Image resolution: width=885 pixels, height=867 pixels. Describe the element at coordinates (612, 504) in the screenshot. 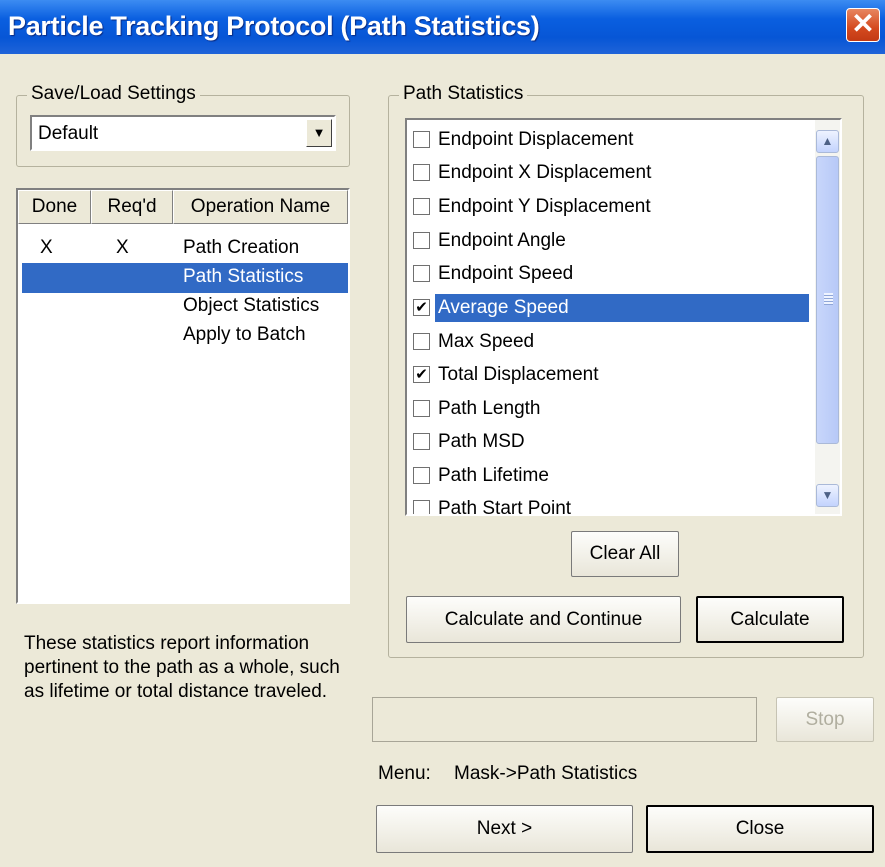

I see `statistic-item: Path Start Point` at that location.